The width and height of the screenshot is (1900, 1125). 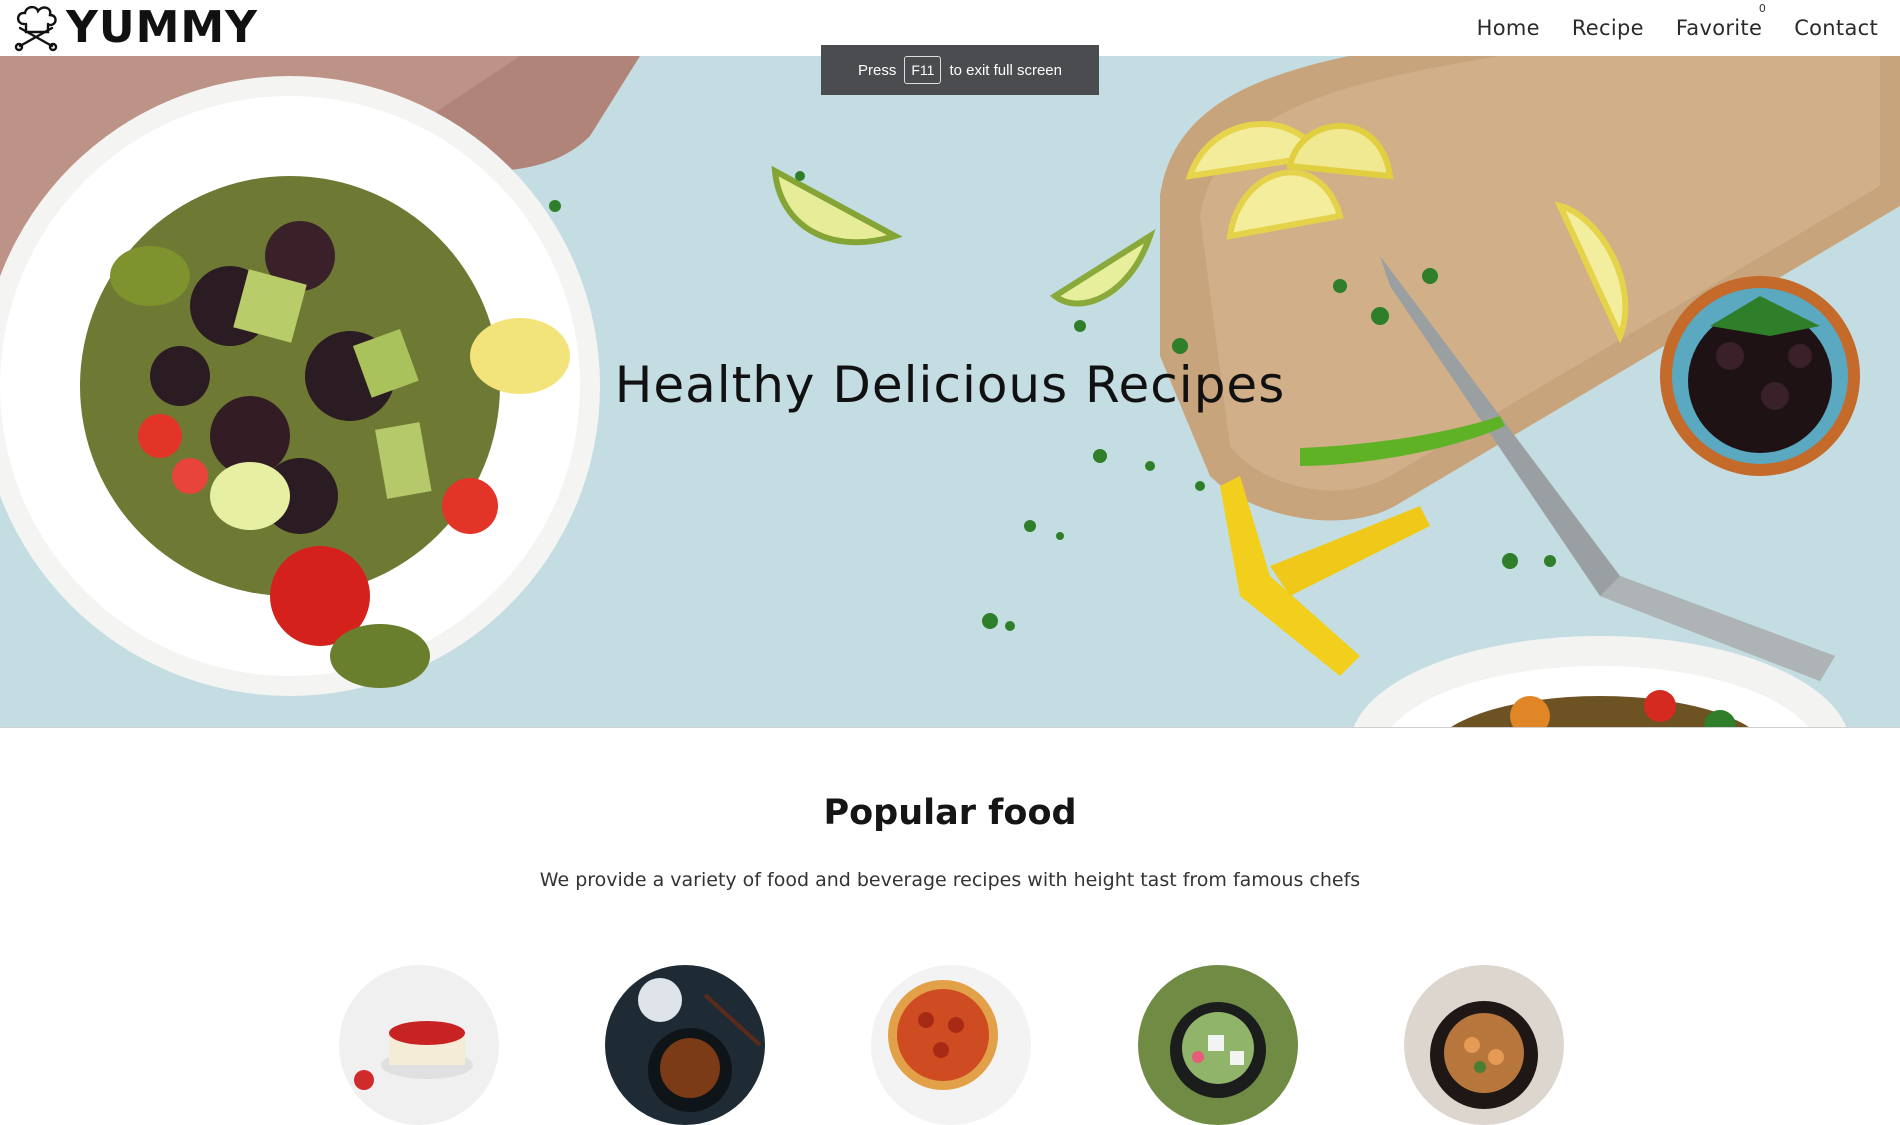 I want to click on nav-favorite: Favorite 0, so click(x=1720, y=21).